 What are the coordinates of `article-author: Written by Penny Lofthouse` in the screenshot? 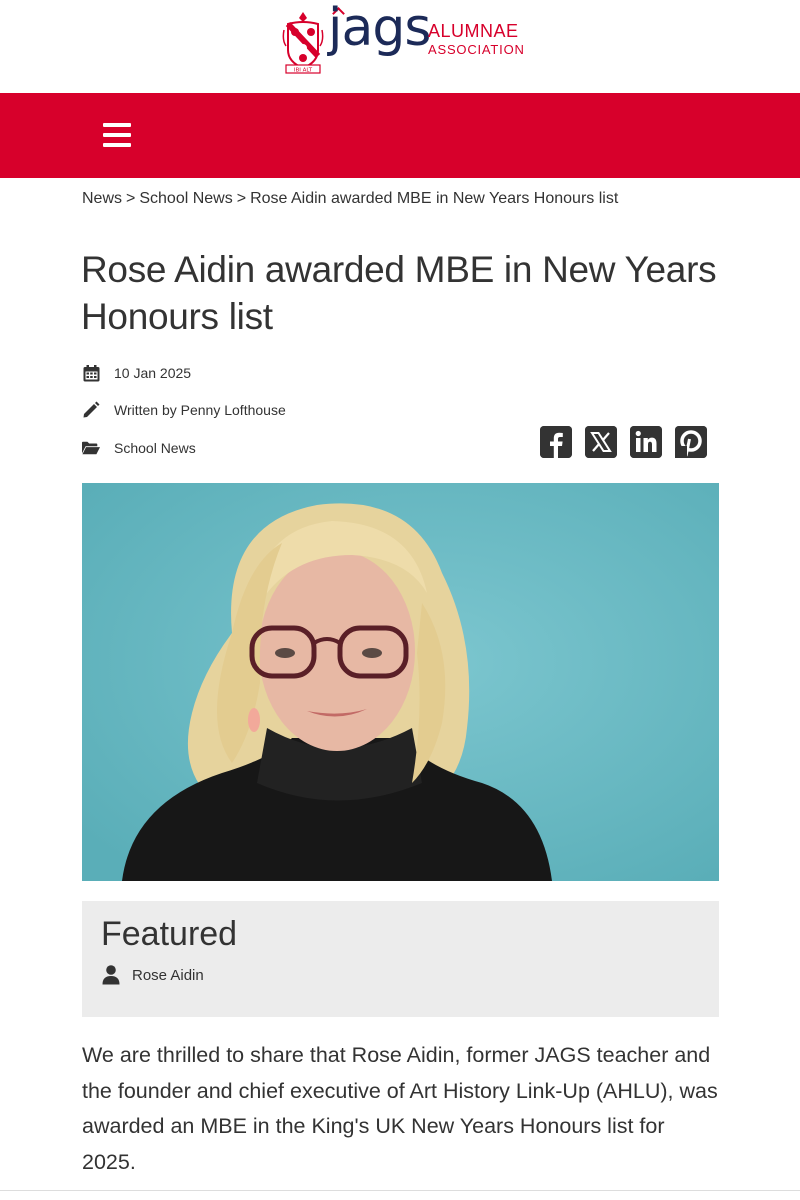 It's located at (200, 410).